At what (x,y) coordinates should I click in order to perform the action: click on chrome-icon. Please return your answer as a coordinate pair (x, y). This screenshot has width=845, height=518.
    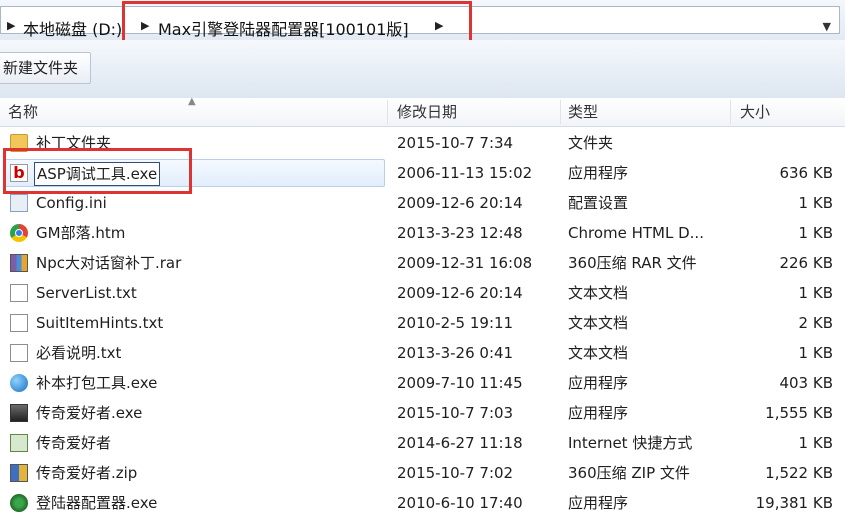
    Looking at the image, I should click on (19, 233).